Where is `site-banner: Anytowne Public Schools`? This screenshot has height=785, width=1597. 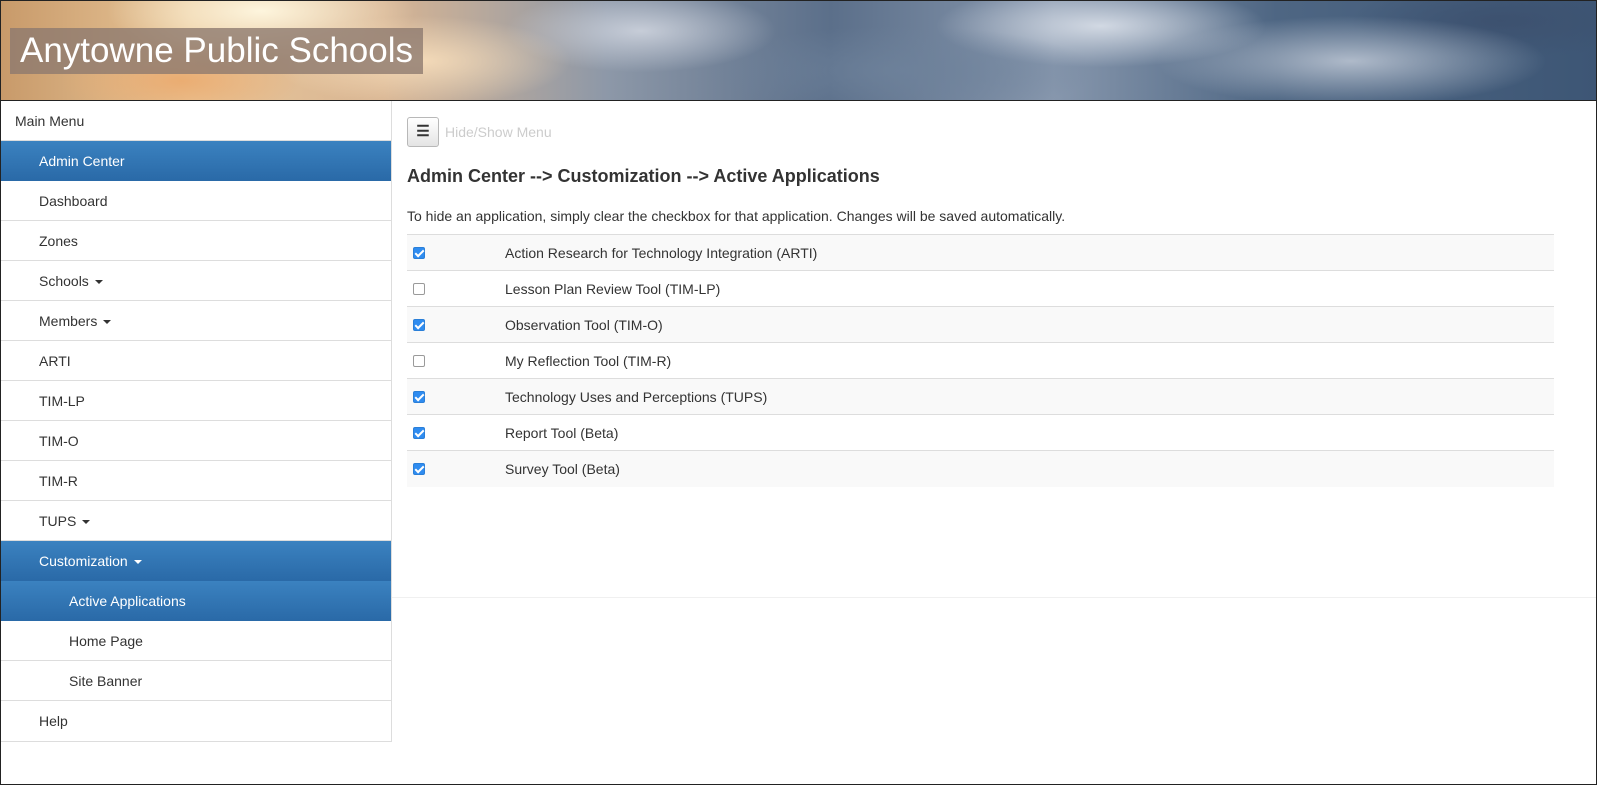 site-banner: Anytowne Public Schools is located at coordinates (798, 51).